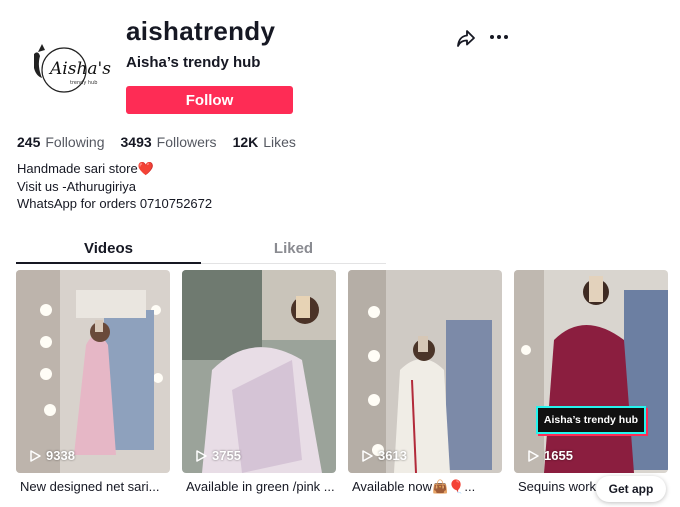  What do you see at coordinates (61, 142) in the screenshot?
I see `following-stat: 245 Following` at bounding box center [61, 142].